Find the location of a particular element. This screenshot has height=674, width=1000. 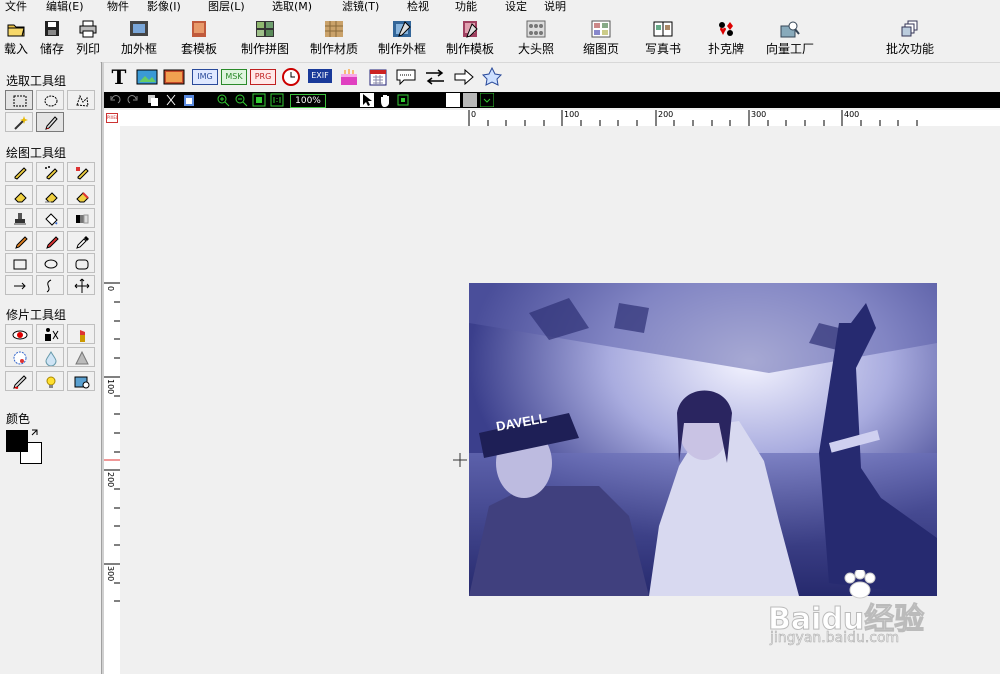

marker-tool is located at coordinates (50, 241).